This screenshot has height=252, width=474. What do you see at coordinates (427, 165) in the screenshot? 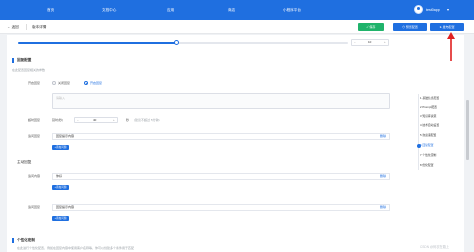
I see `anchor-item-optimize: 8 优化配置` at bounding box center [427, 165].